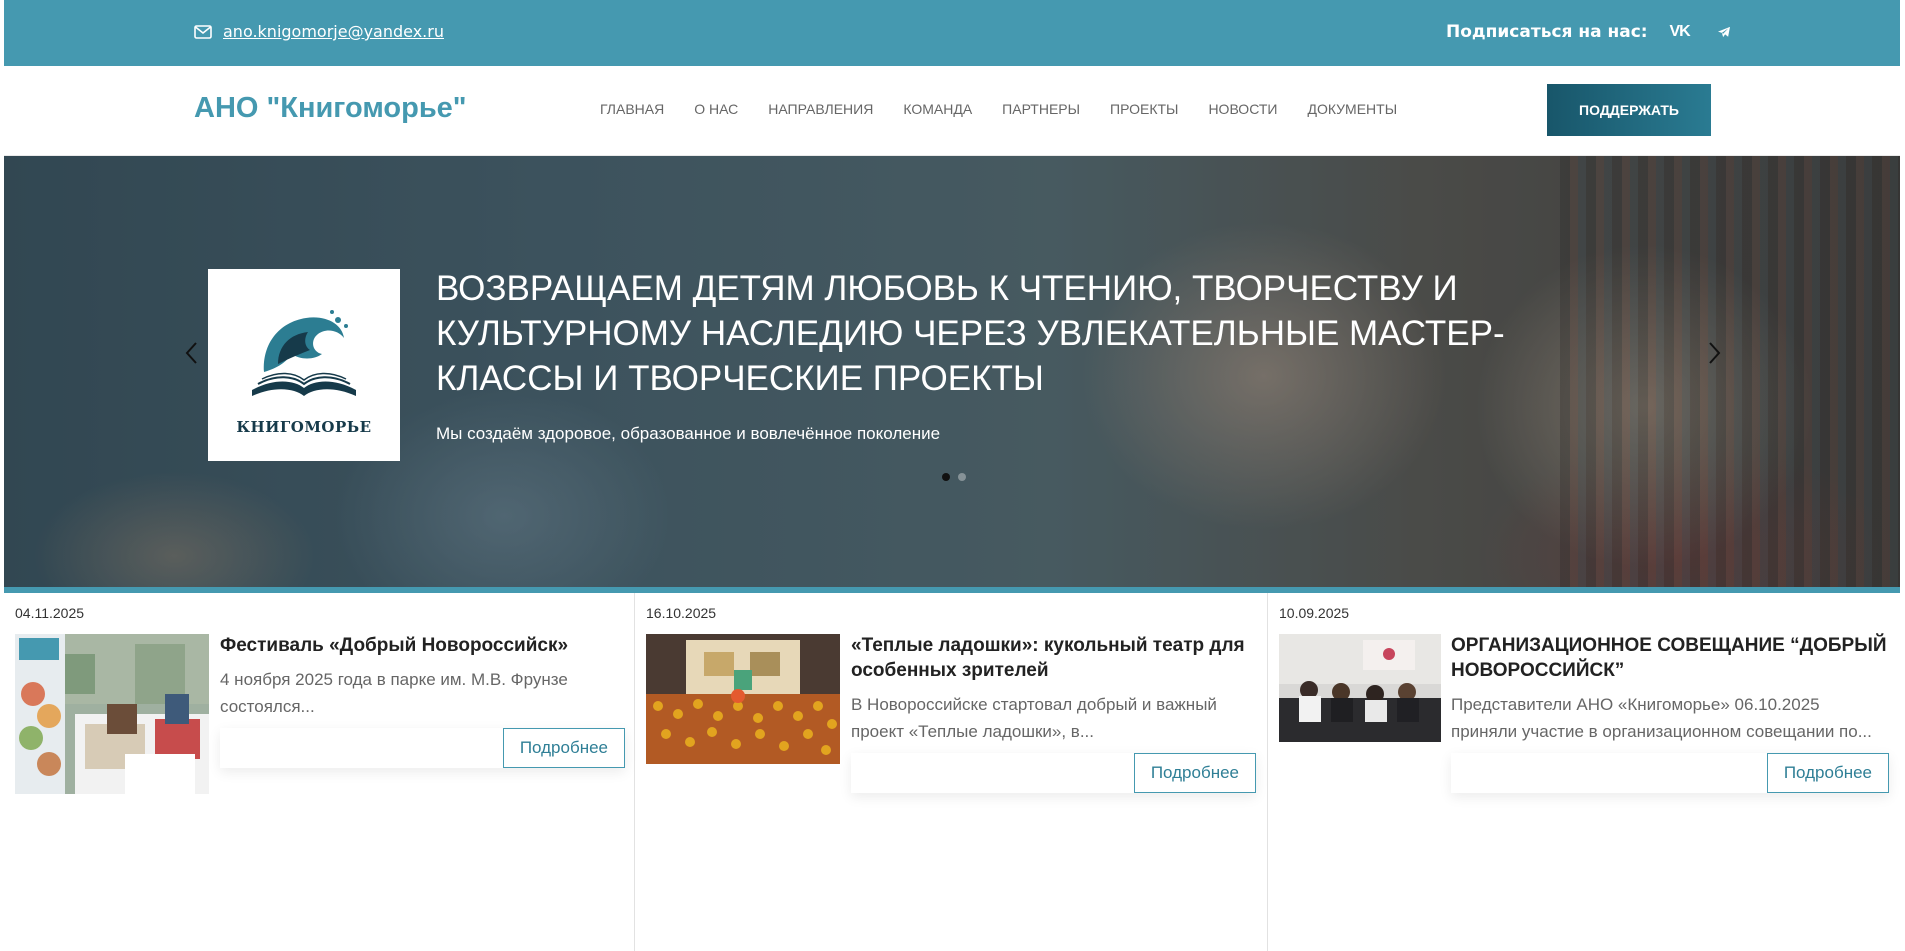 The width and height of the screenshot is (1905, 951). What do you see at coordinates (1680, 32) in the screenshot?
I see `vk-icon: VK` at bounding box center [1680, 32].